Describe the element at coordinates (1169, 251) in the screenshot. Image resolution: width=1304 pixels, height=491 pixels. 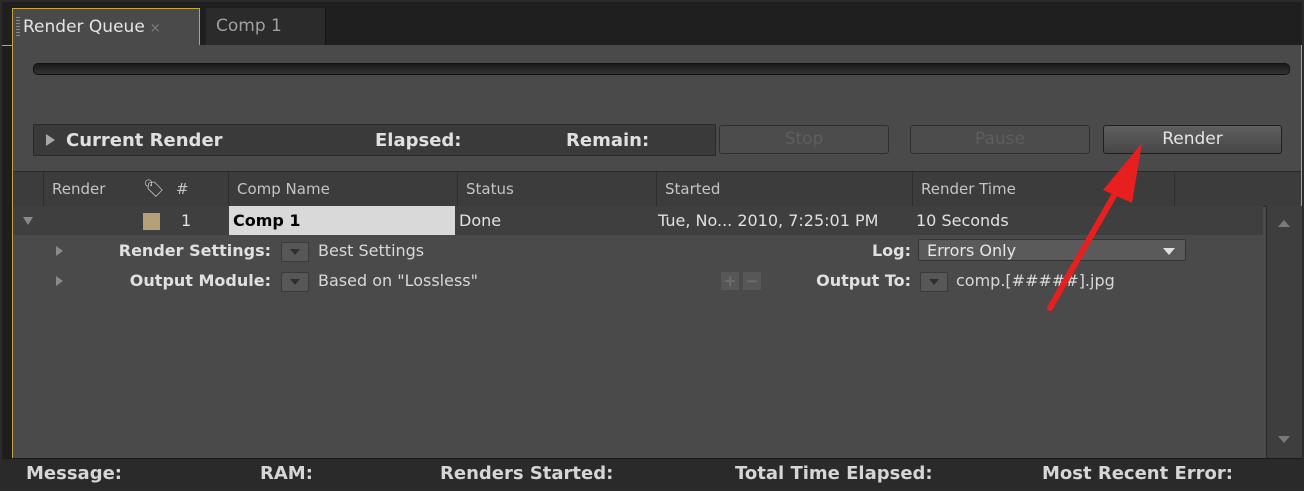
I see `chevron-down-icon` at that location.